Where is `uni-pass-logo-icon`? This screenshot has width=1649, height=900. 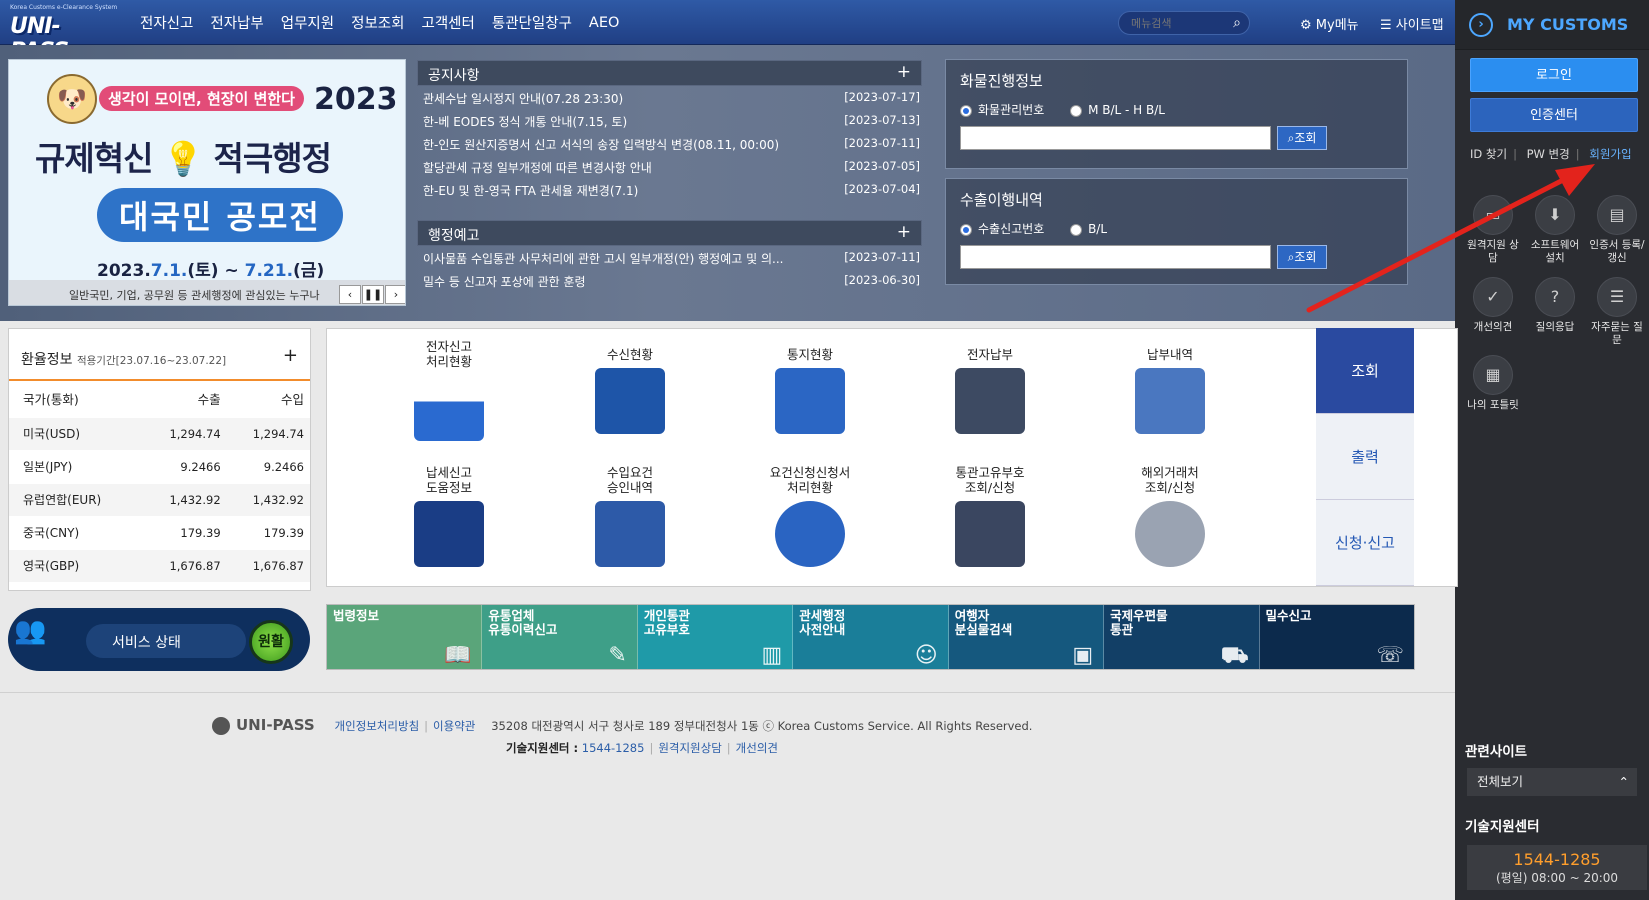
uni-pass-logo-icon is located at coordinates (221, 725).